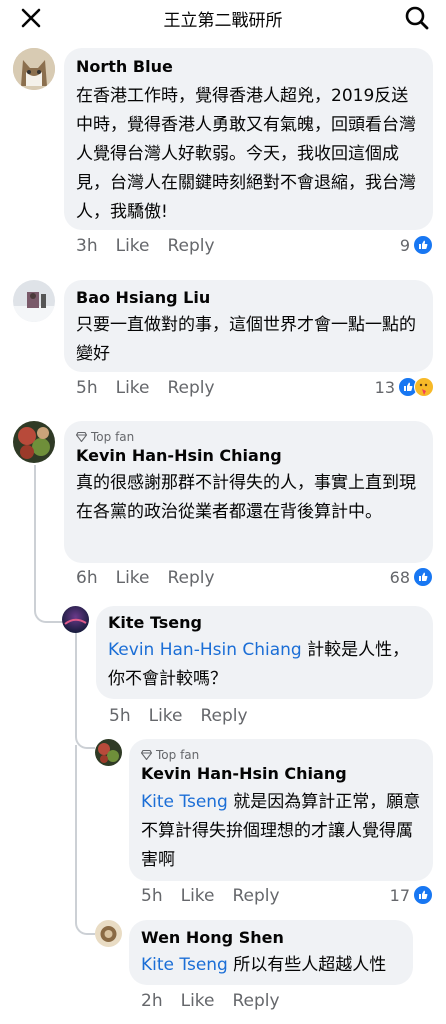  I want to click on comment-actions: 6h Like Reply, so click(145, 578).